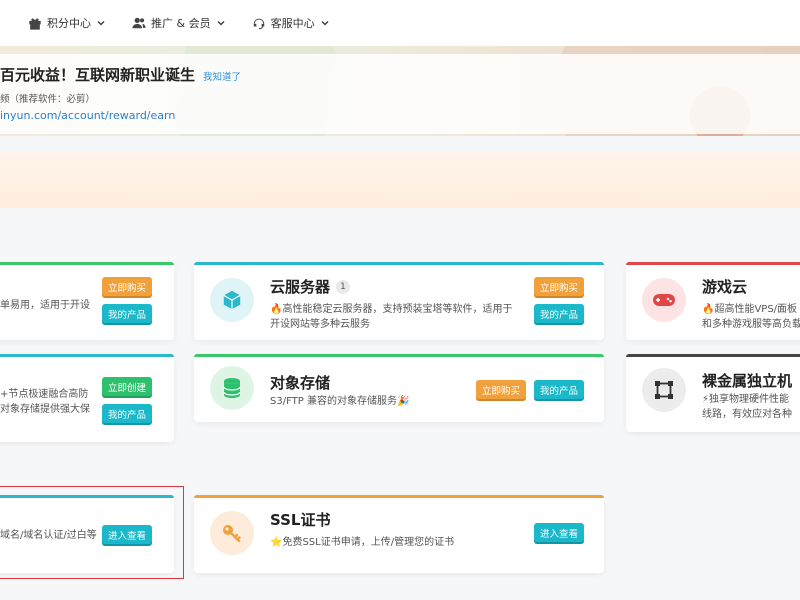  I want to click on card-title-row: 云服务器 1, so click(310, 286).